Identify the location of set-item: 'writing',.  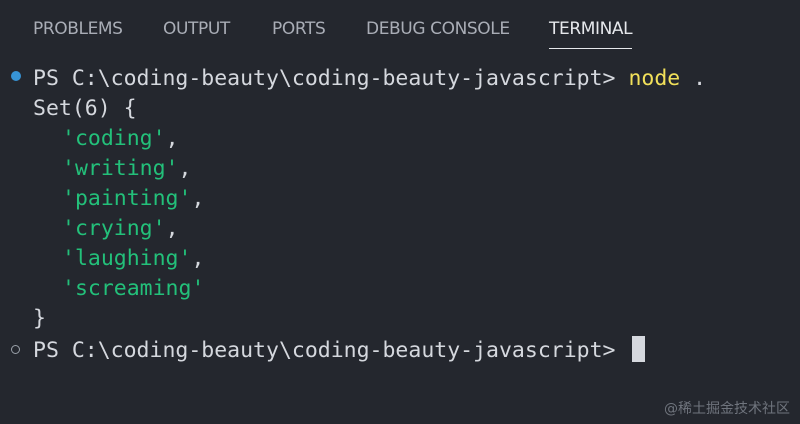
(127, 168).